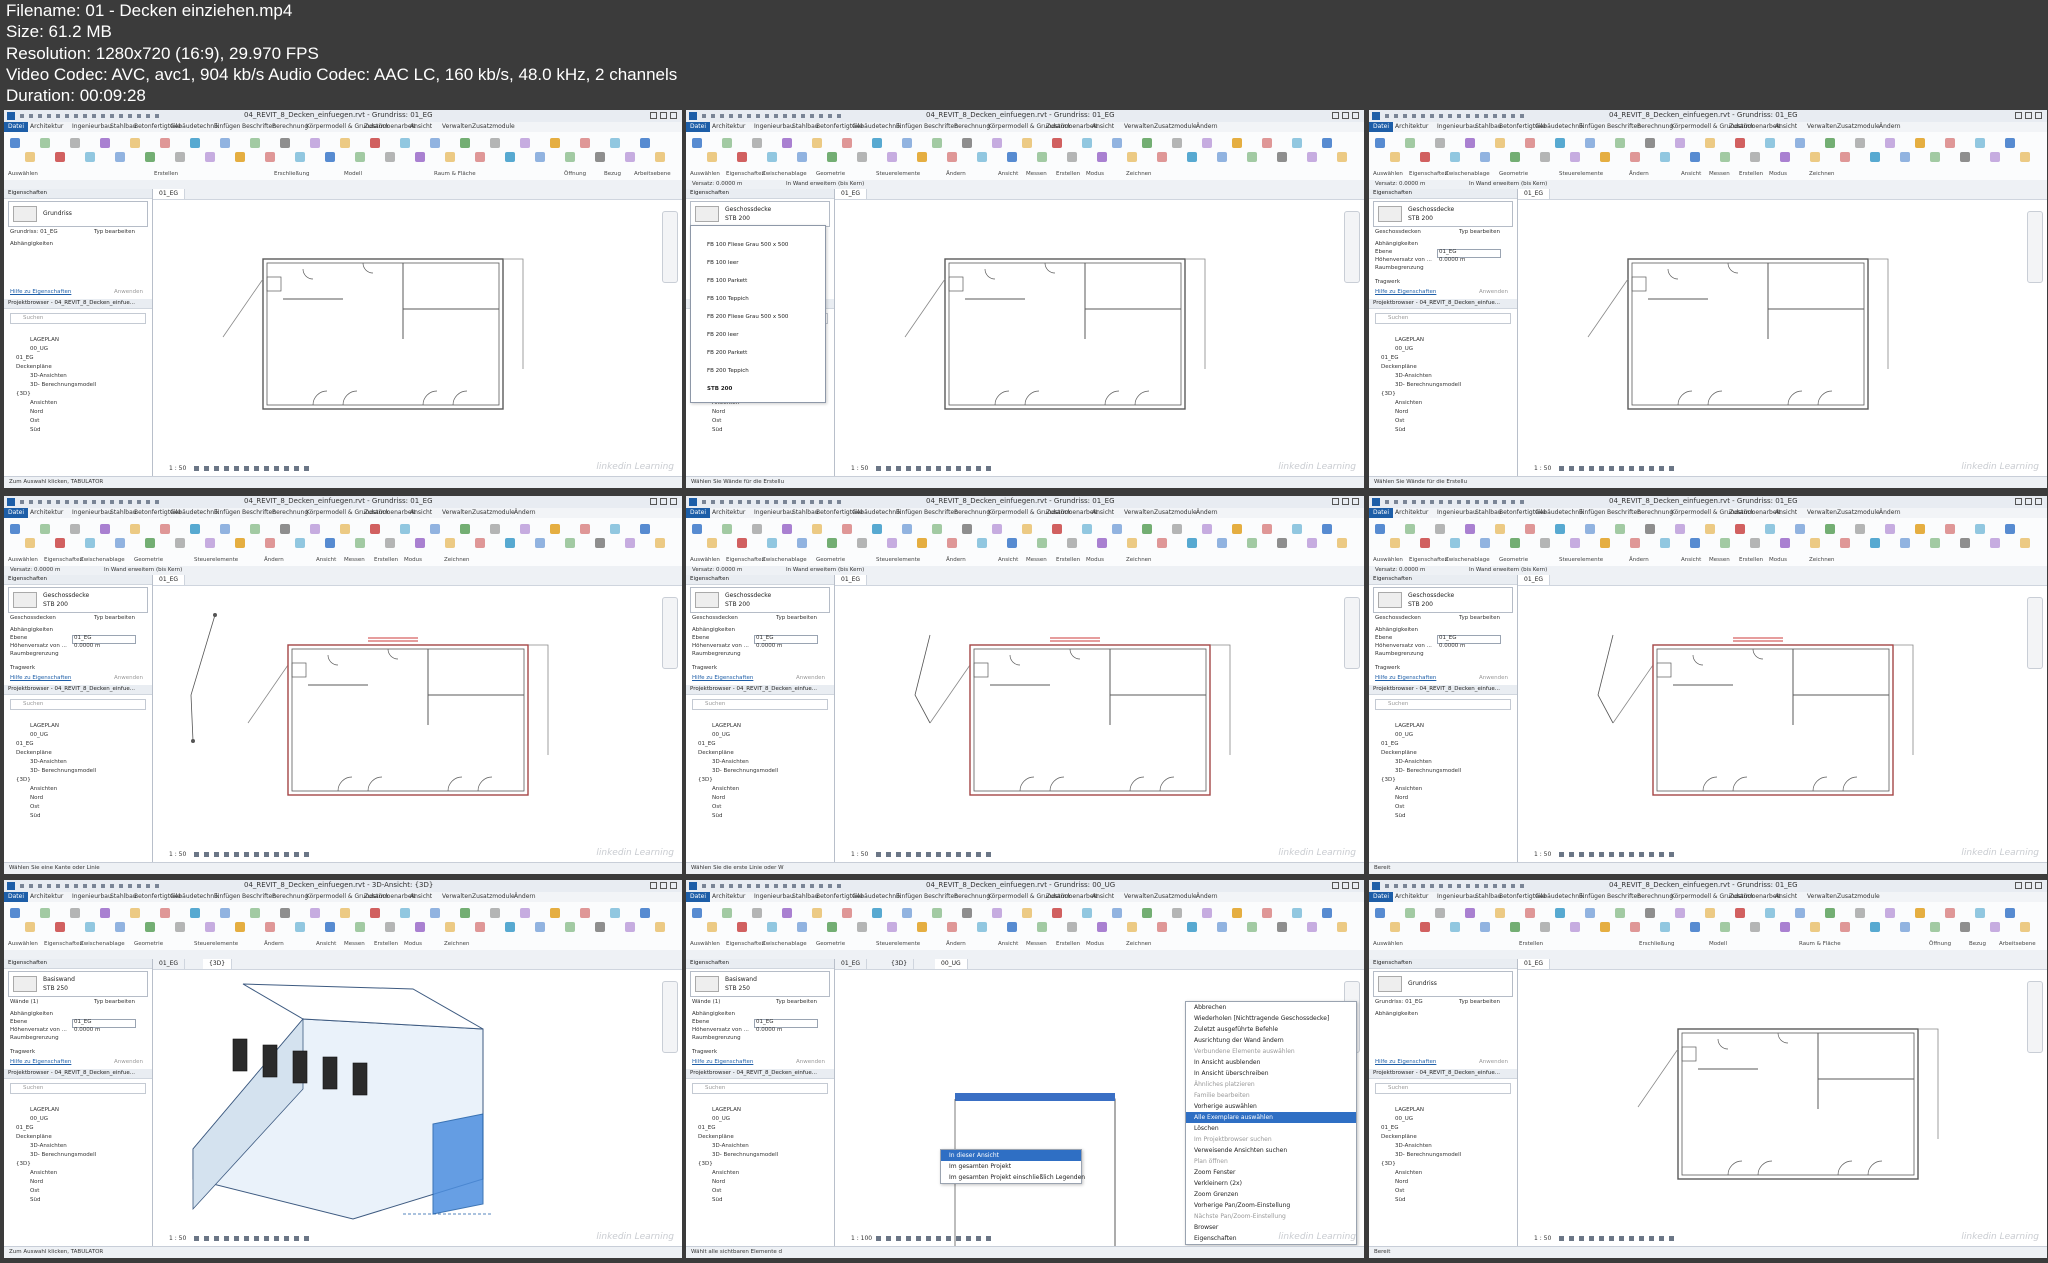 The width and height of the screenshot is (2048, 1263). Describe the element at coordinates (1413, 762) in the screenshot. I see `browser-tree-item: 3D-Ansichten` at that location.